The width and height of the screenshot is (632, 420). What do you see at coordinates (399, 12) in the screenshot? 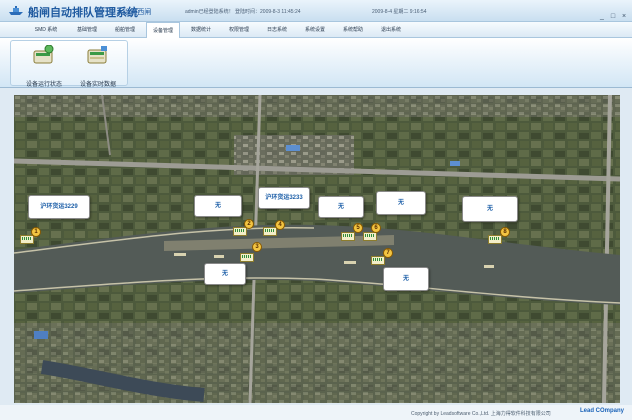
I see `current-date: 2009-8-4 星期二 9:16:54` at bounding box center [399, 12].